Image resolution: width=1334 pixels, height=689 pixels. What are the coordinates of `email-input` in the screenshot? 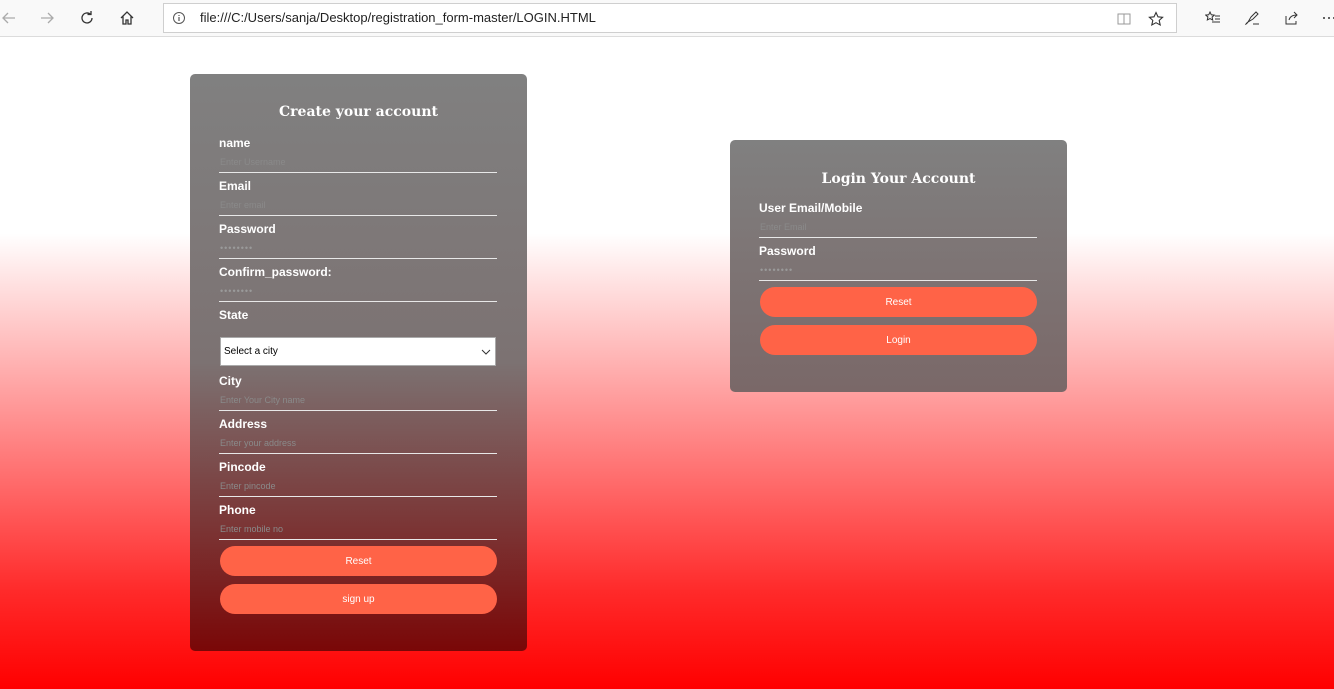 It's located at (358, 205).